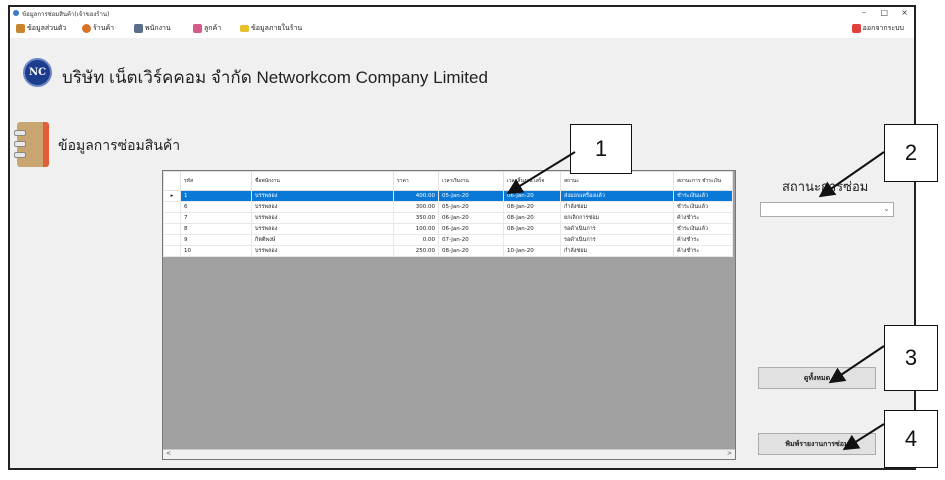 The image size is (945, 480). What do you see at coordinates (416, 207) in the screenshot?
I see `cell-price: 300.00` at bounding box center [416, 207].